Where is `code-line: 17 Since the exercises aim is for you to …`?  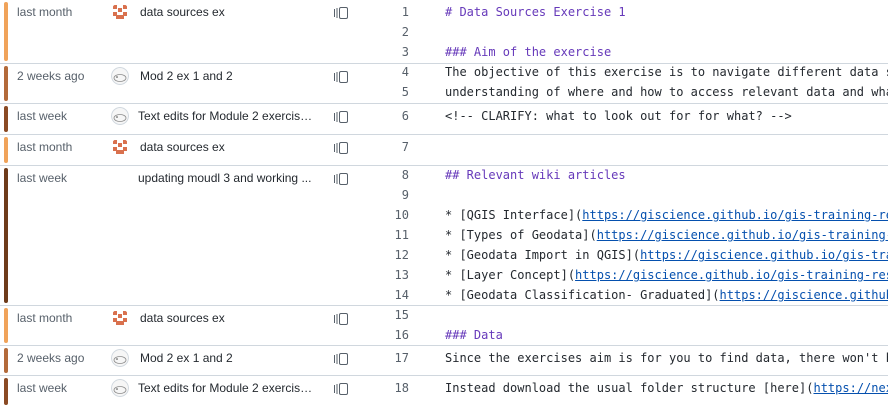
code-line: 17 Since the exercises aim is for you to … is located at coordinates (624, 359).